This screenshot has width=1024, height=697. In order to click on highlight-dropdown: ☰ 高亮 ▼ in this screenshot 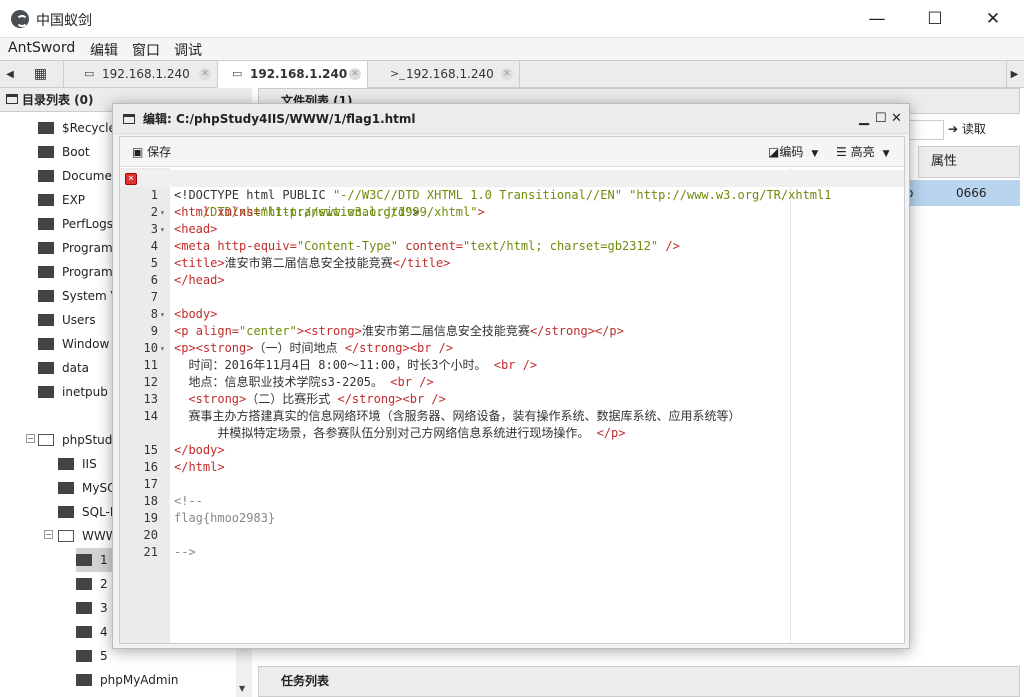, I will do `click(863, 153)`.